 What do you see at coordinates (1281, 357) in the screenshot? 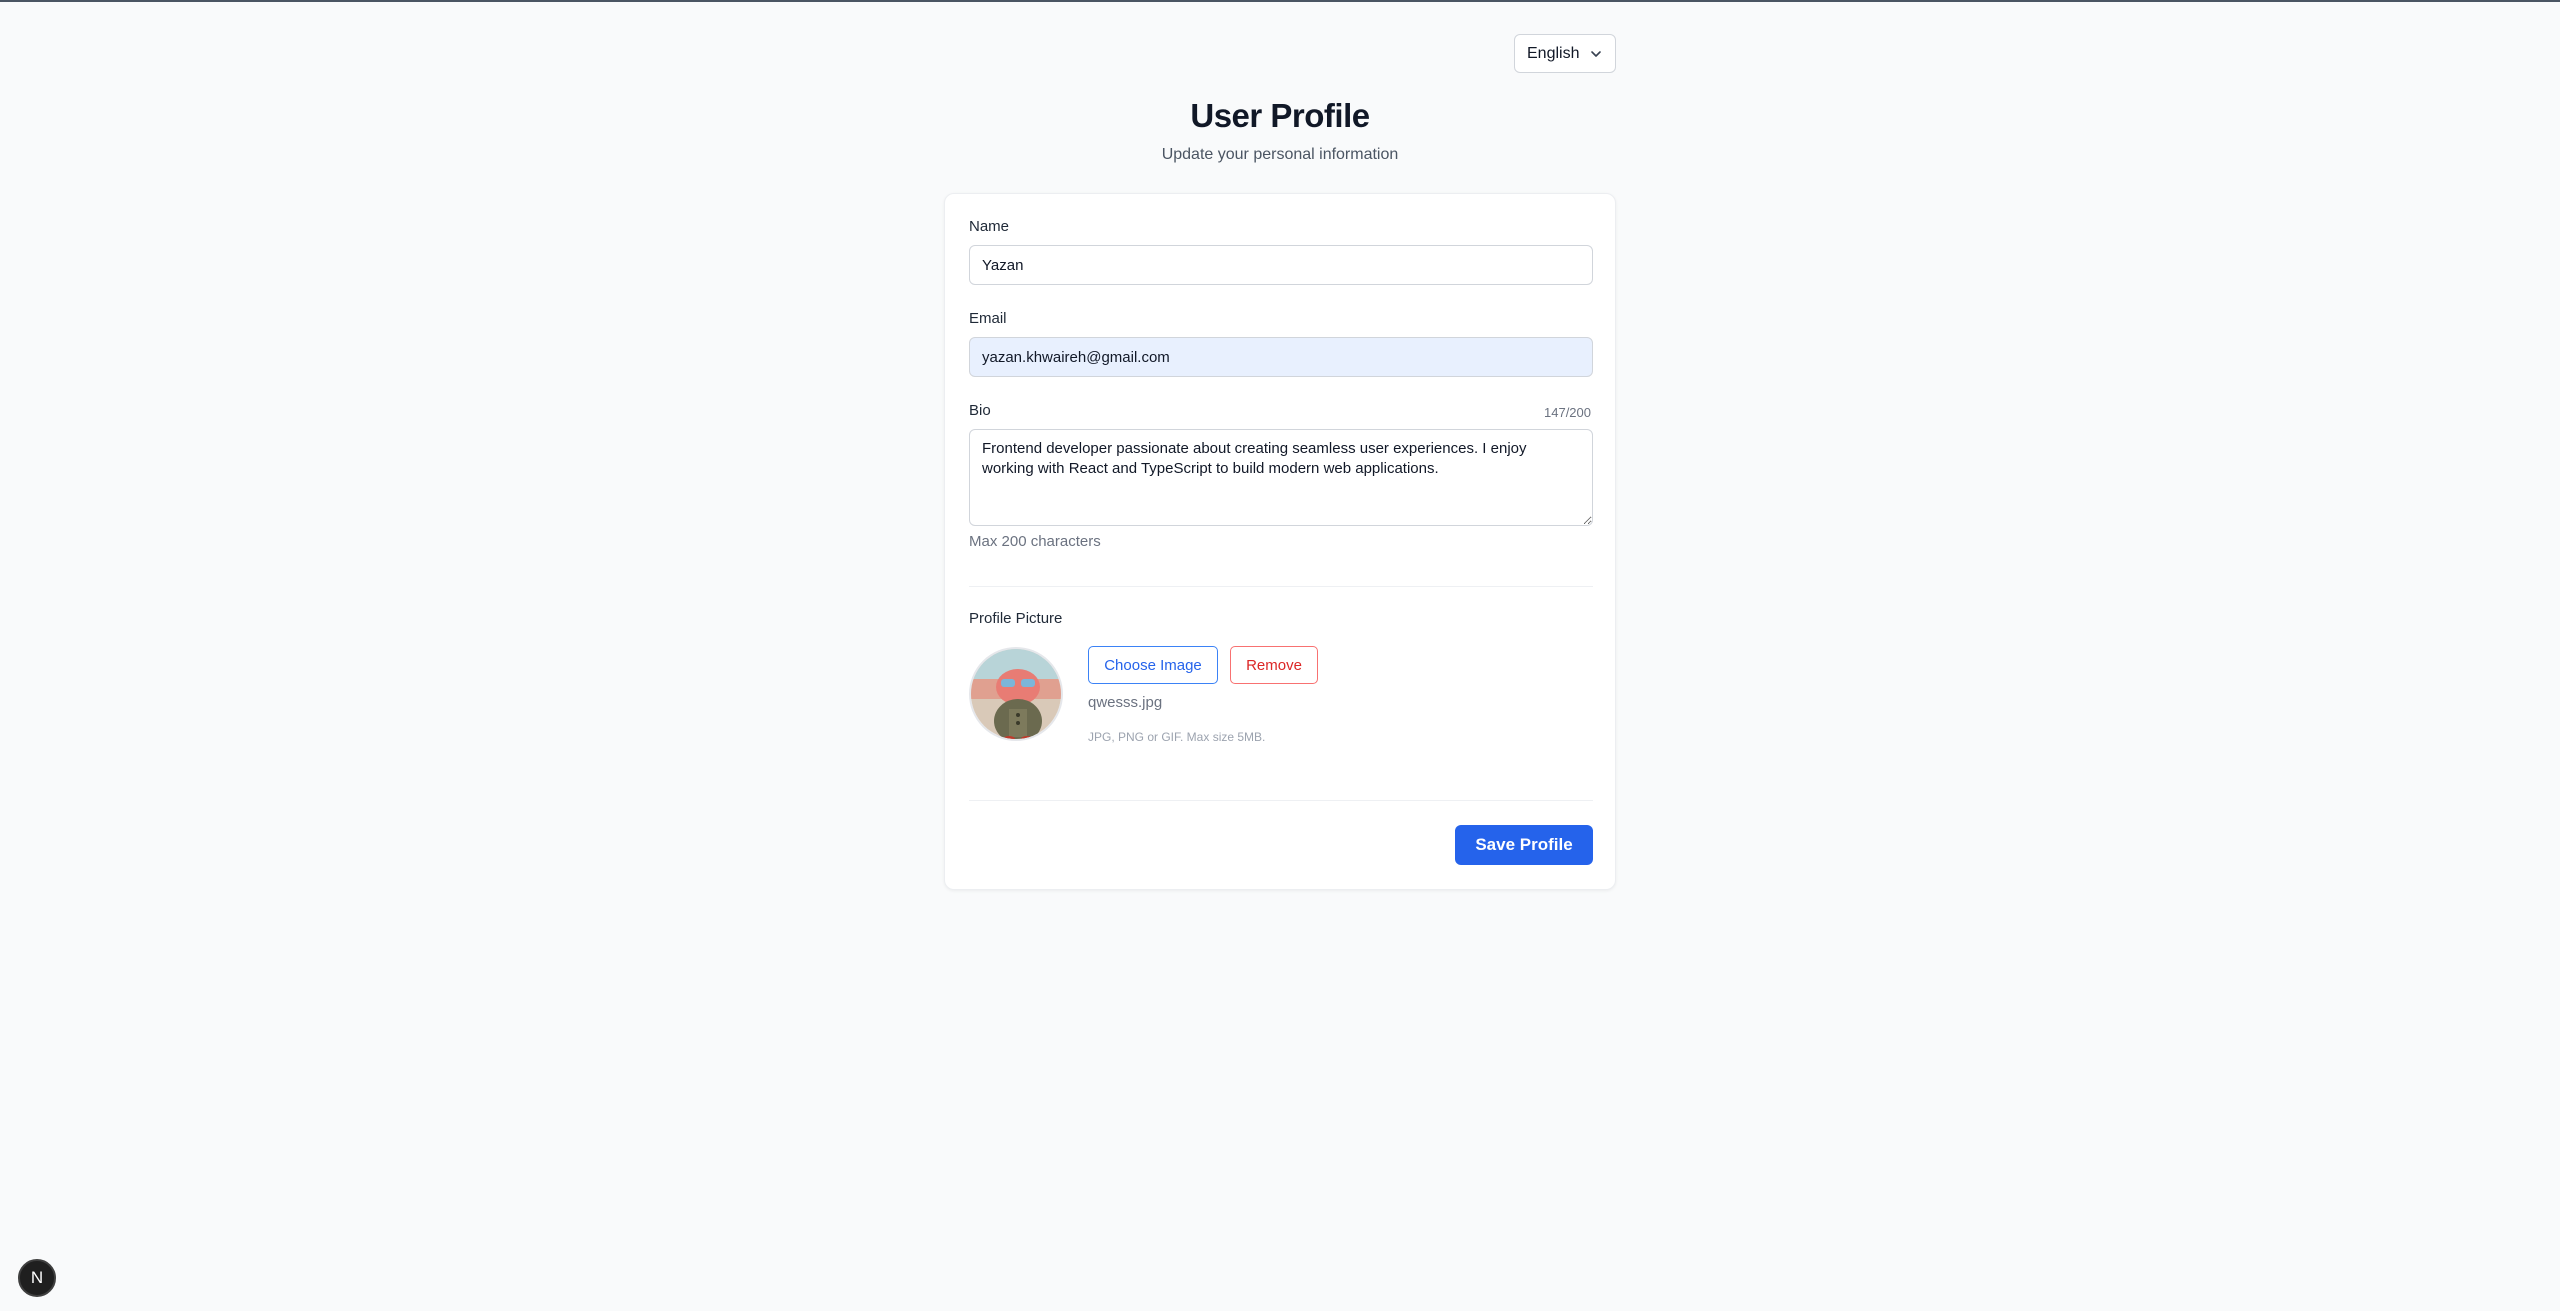
I see `email-input` at bounding box center [1281, 357].